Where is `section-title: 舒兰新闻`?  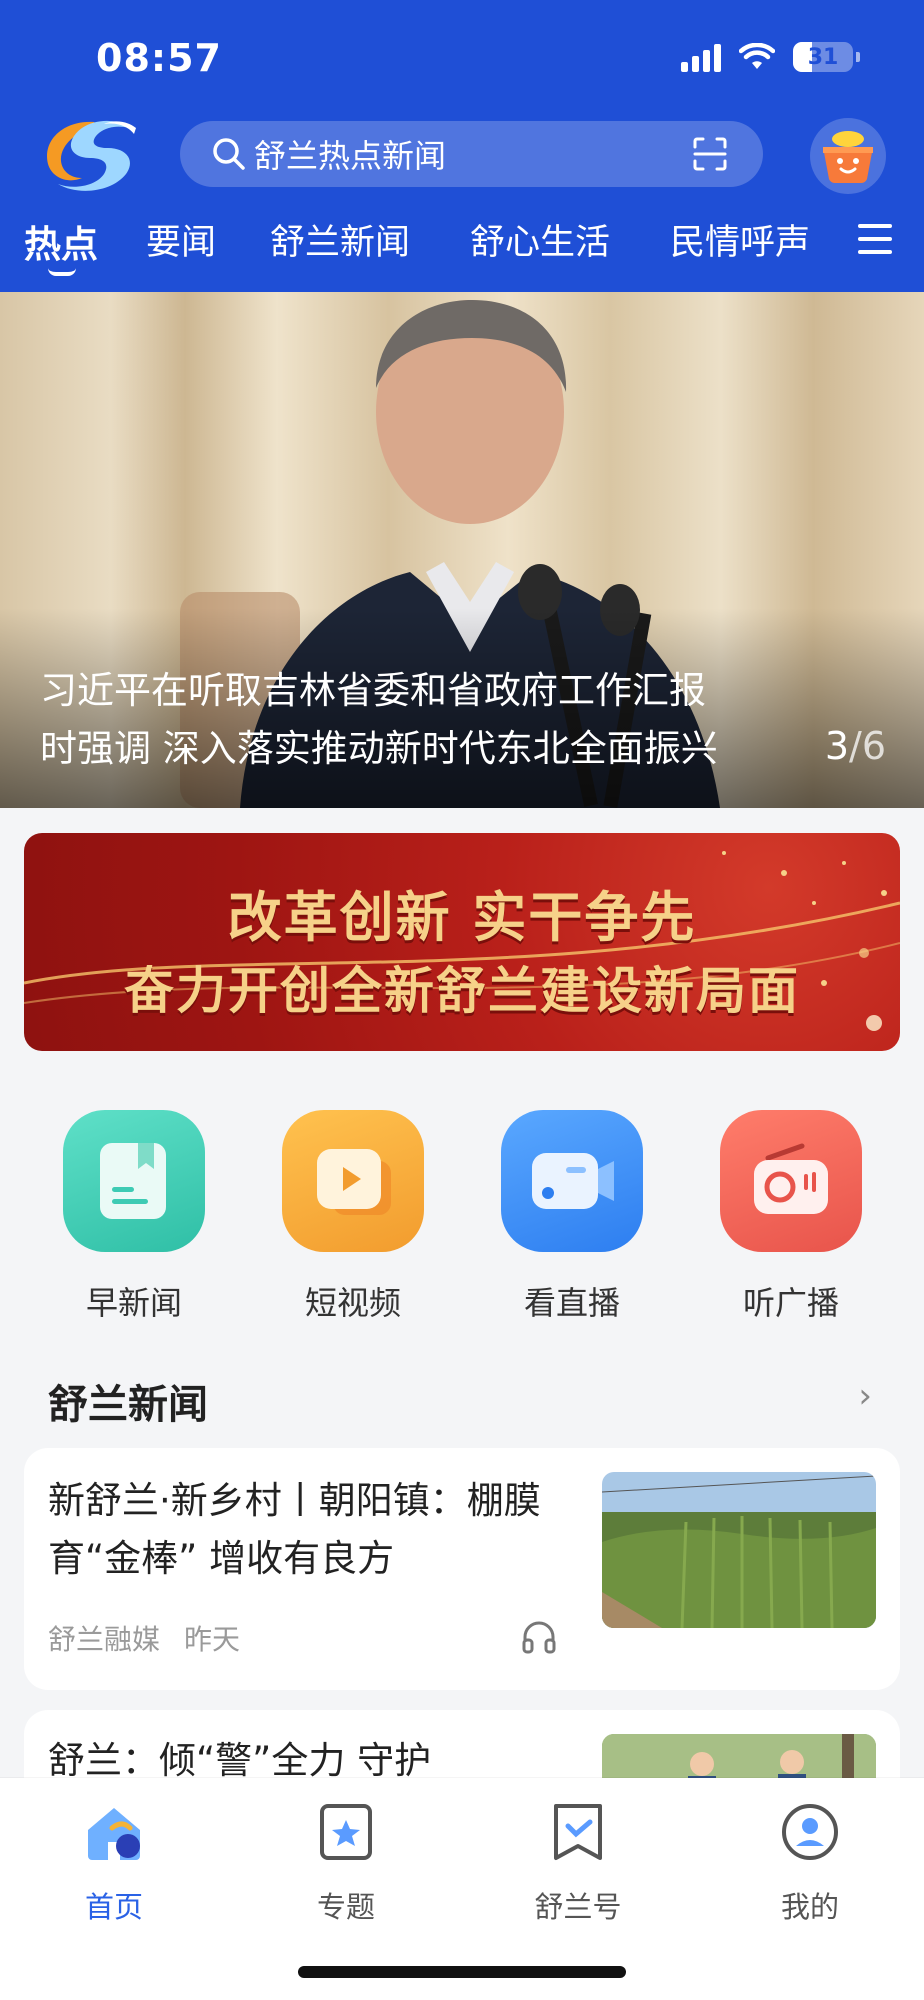
section-title: 舒兰新闻 is located at coordinates (128, 1405).